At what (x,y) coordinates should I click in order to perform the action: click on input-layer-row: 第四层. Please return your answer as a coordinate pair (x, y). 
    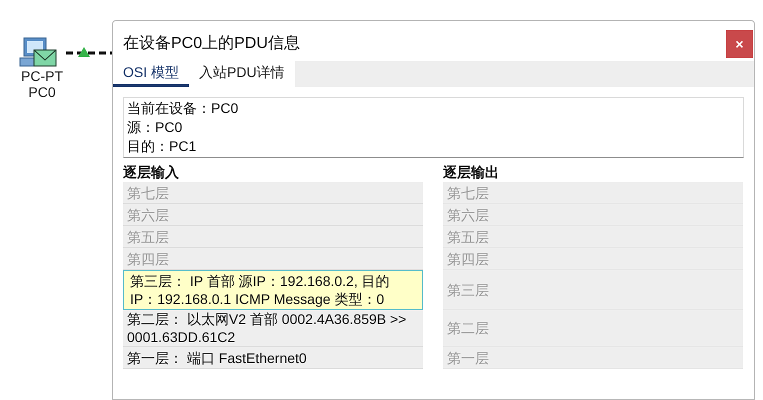
    Looking at the image, I should click on (273, 259).